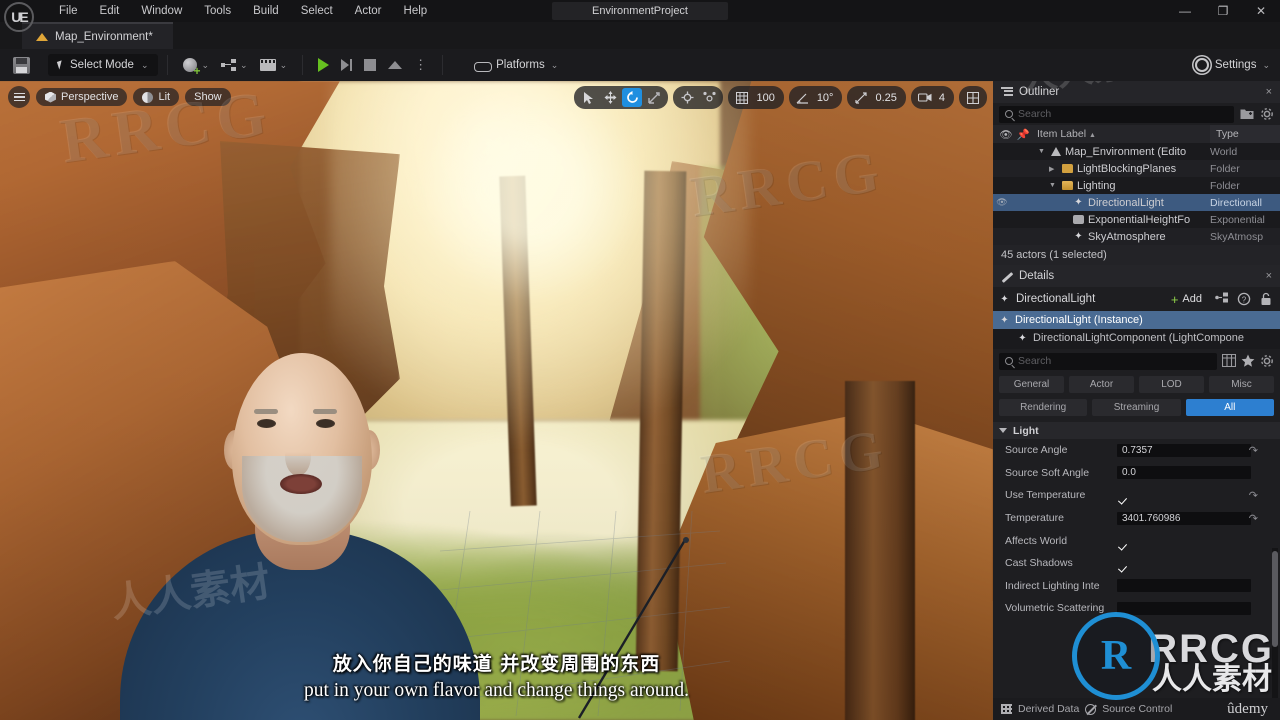 This screenshot has height=720, width=1280. Describe the element at coordinates (1247, 114) in the screenshot. I see `new-folder-icon` at that location.